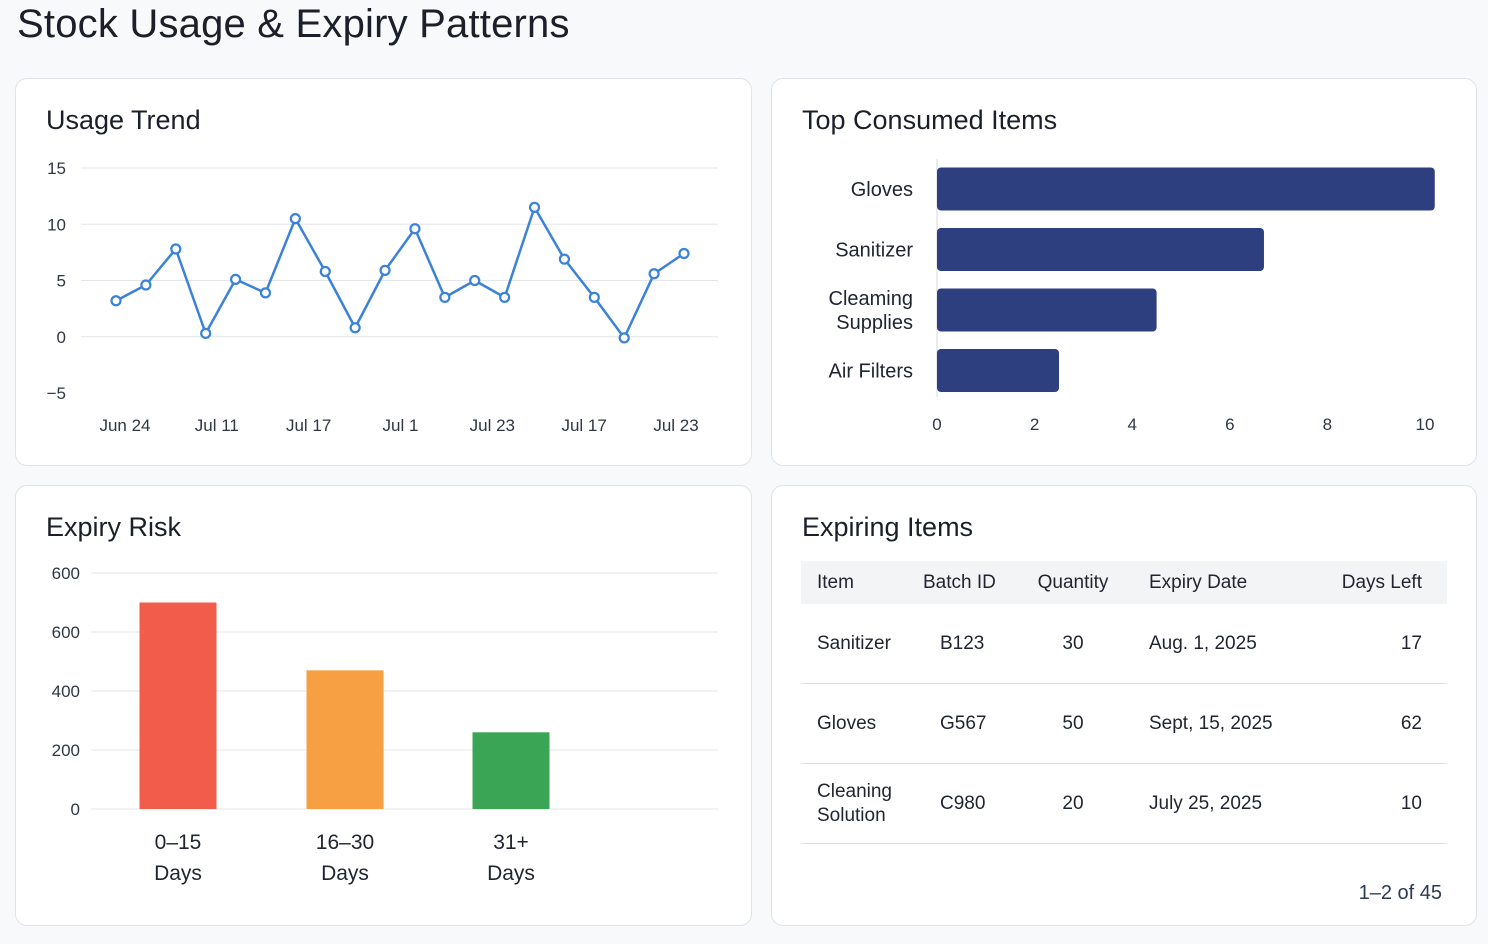 The image size is (1488, 944). Describe the element at coordinates (874, 323) in the screenshot. I see `category-label: Supplies` at that location.